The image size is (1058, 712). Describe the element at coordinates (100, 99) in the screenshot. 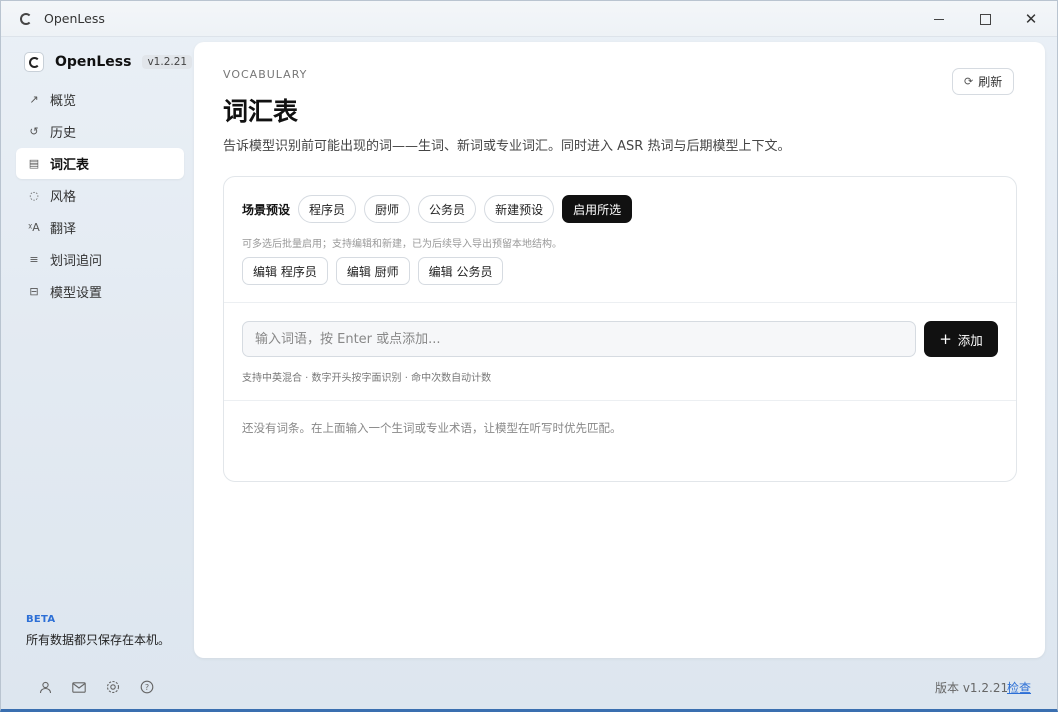

I see `sidebar-item-overview: ↗ 概览` at that location.